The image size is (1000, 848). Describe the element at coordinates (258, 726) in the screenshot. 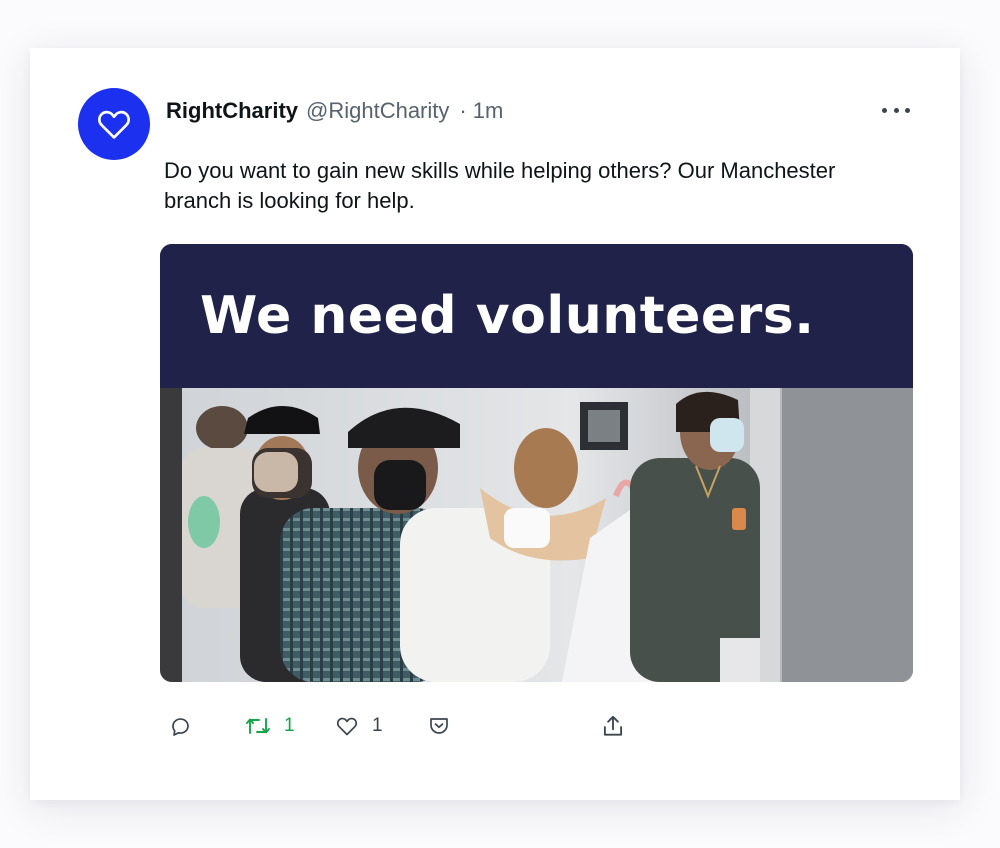

I see `retweet-icon` at that location.